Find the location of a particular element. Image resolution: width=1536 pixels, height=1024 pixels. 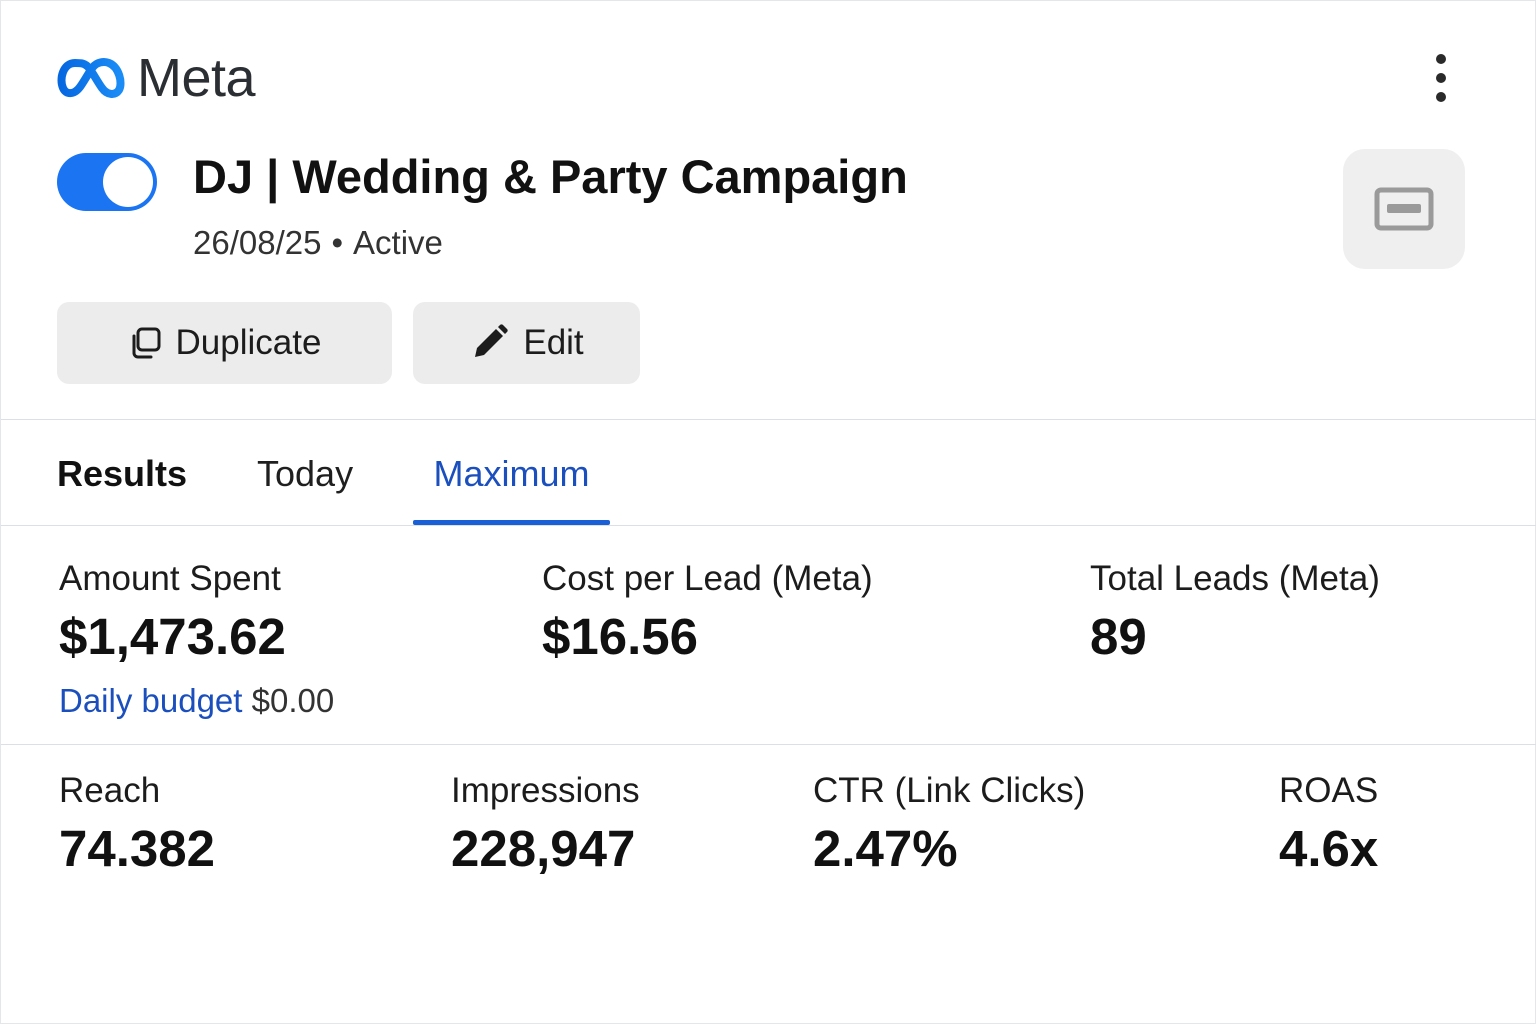

campaign-subtitle: 26/08/25 • Active is located at coordinates (318, 243).